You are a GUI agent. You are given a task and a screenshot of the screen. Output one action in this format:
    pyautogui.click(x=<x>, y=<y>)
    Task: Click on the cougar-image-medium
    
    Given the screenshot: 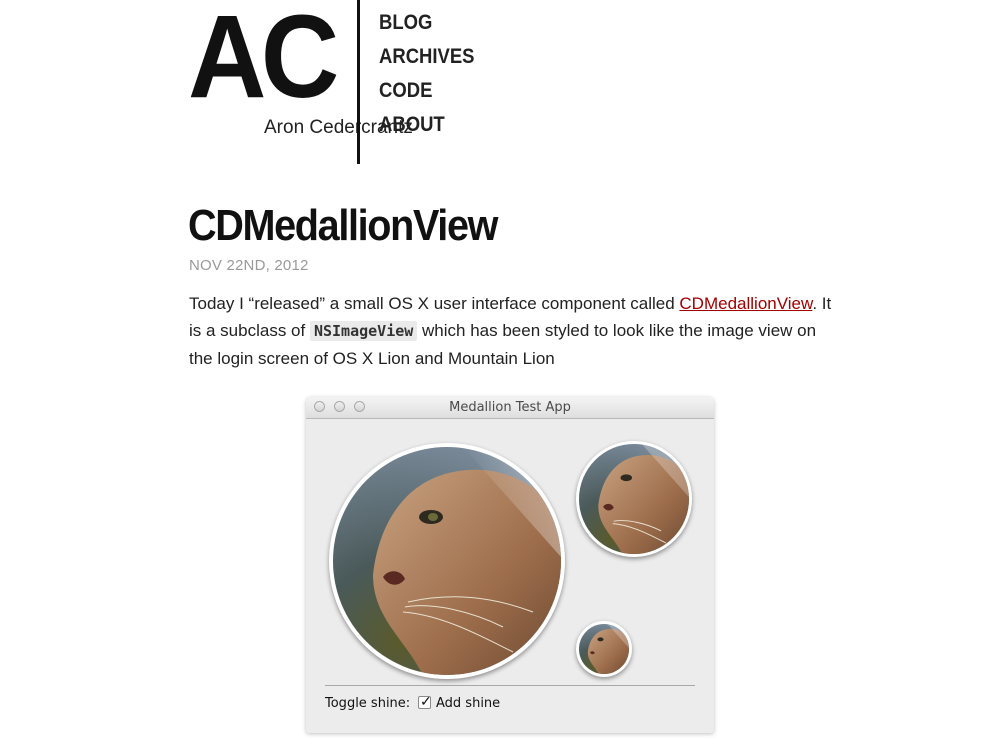 What is the action you would take?
    pyautogui.click(x=634, y=499)
    